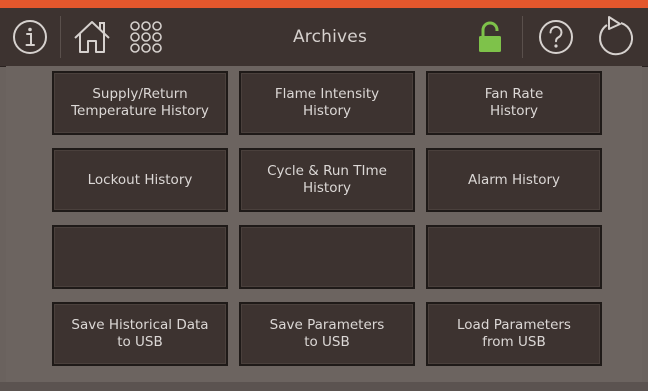 The height and width of the screenshot is (391, 648). Describe the element at coordinates (327, 334) in the screenshot. I see `save-parameters-usb-button: Save Parameters to USB` at that location.